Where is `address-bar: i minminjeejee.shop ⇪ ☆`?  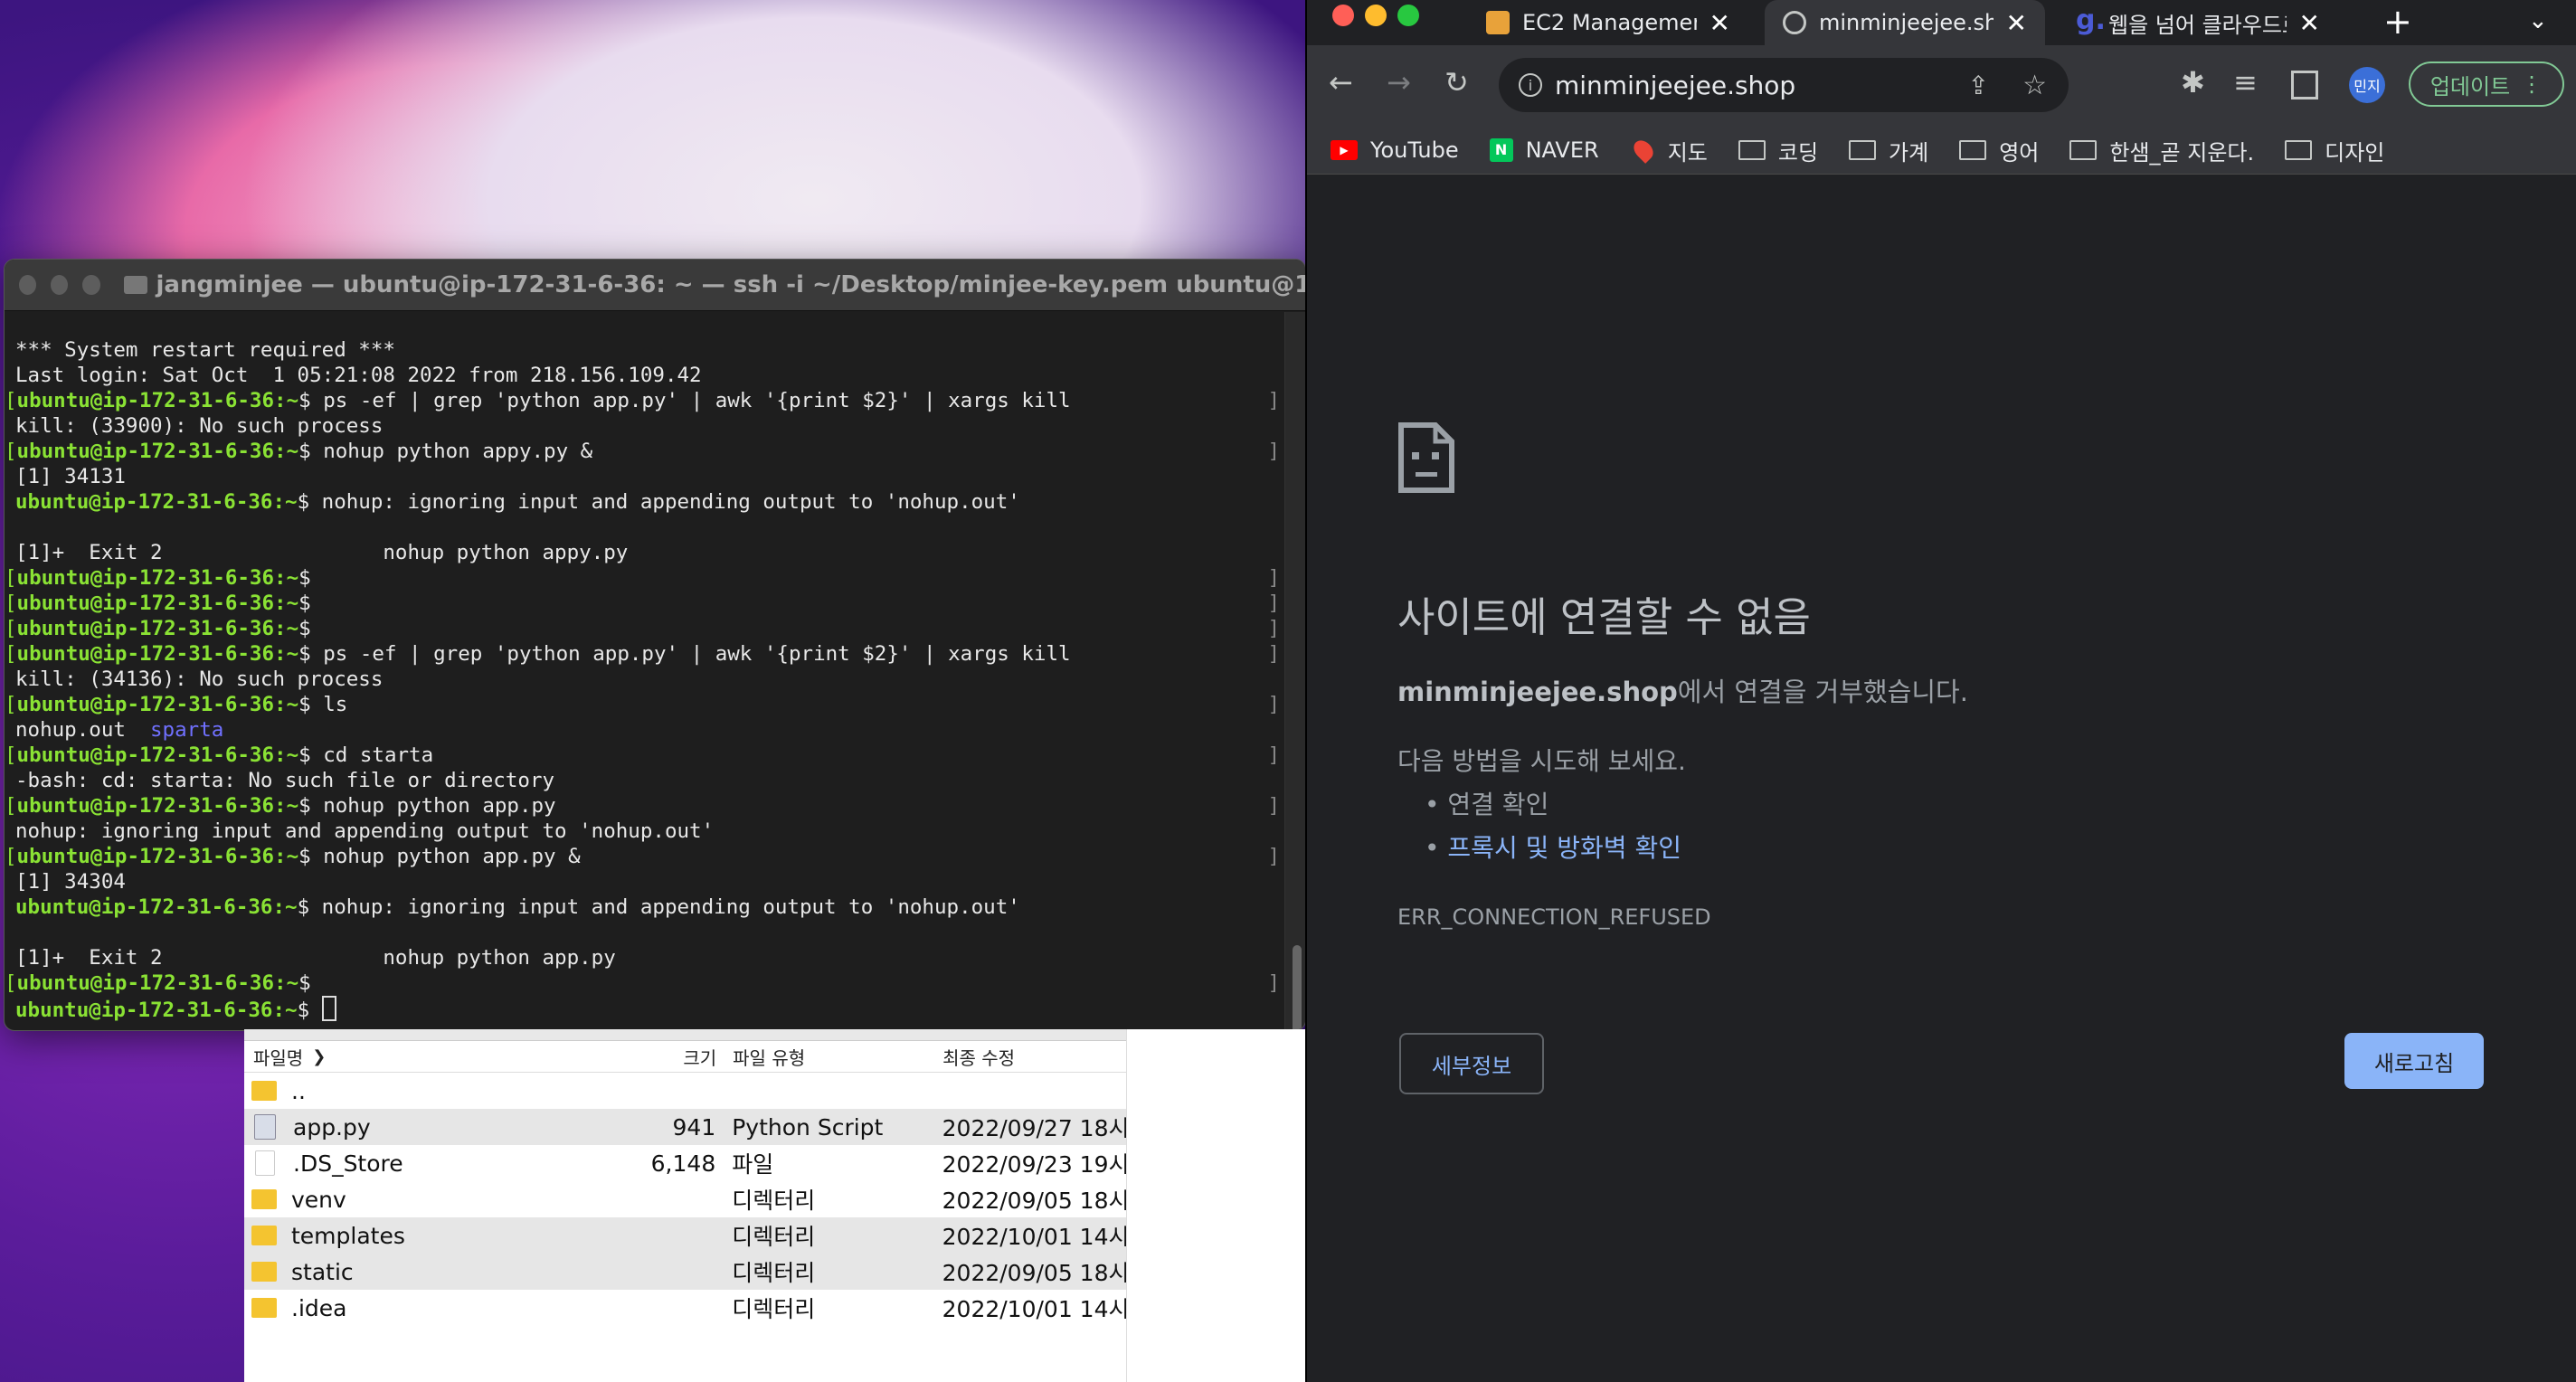 address-bar: i minminjeejee.shop ⇪ ☆ is located at coordinates (1784, 85).